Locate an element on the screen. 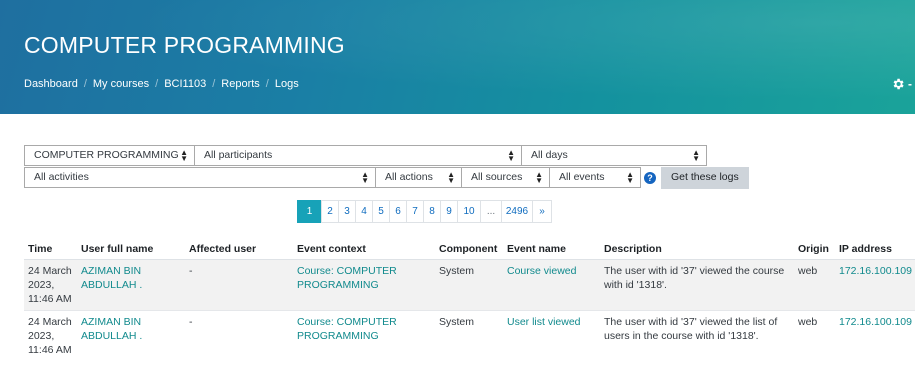 The image size is (915, 369). column-header-component: Component is located at coordinates (469, 250).